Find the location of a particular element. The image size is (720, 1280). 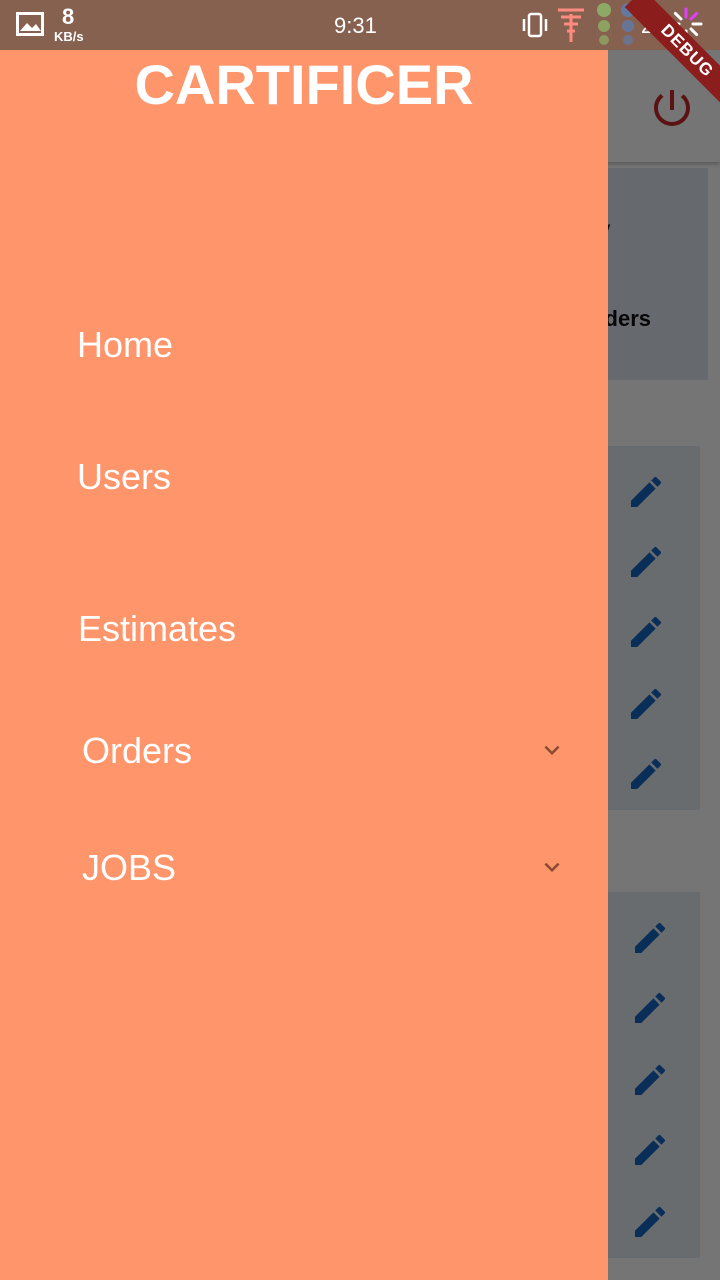

image-icon is located at coordinates (30, 24).